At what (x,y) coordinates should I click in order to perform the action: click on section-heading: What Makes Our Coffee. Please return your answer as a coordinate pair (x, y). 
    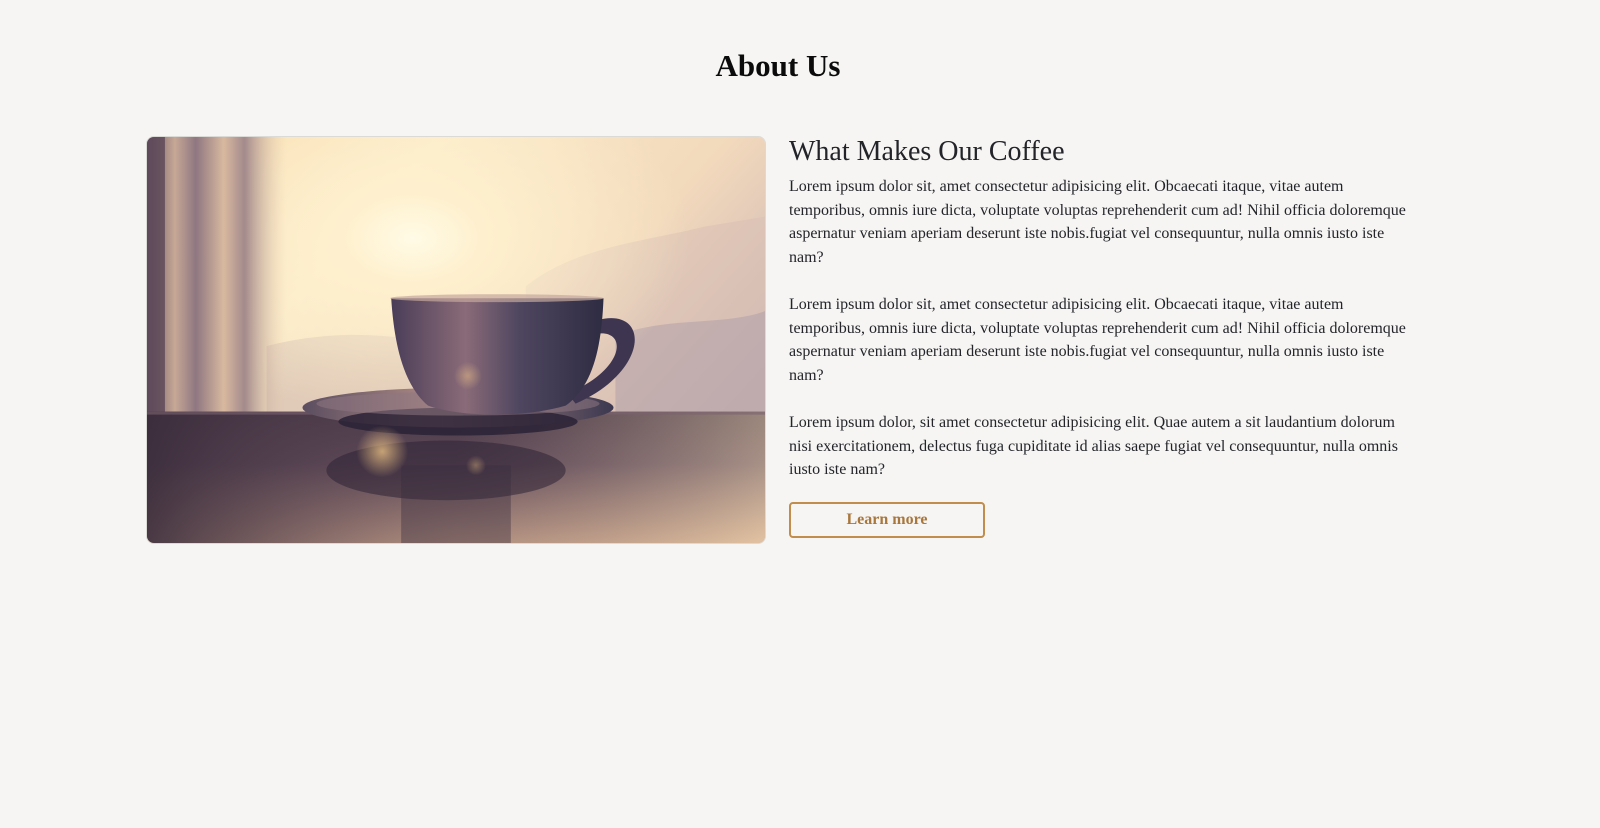
    Looking at the image, I should click on (927, 151).